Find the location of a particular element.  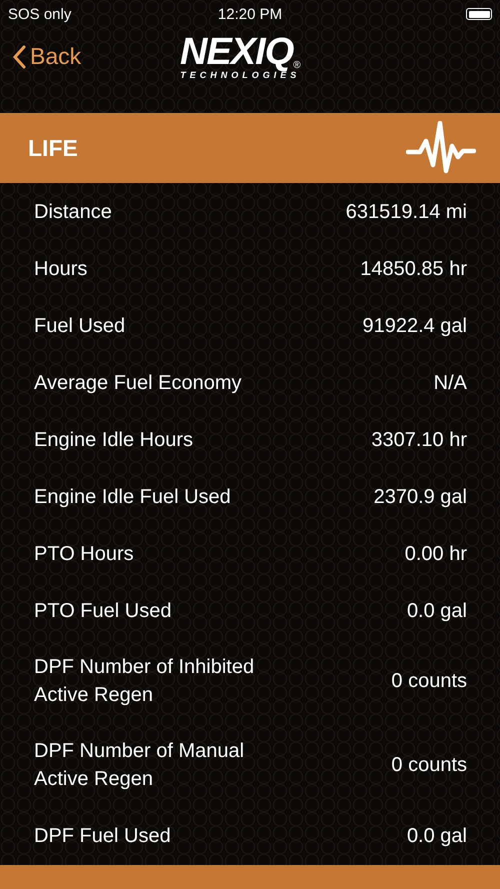

row-value: 14850.85 hr is located at coordinates (413, 269).